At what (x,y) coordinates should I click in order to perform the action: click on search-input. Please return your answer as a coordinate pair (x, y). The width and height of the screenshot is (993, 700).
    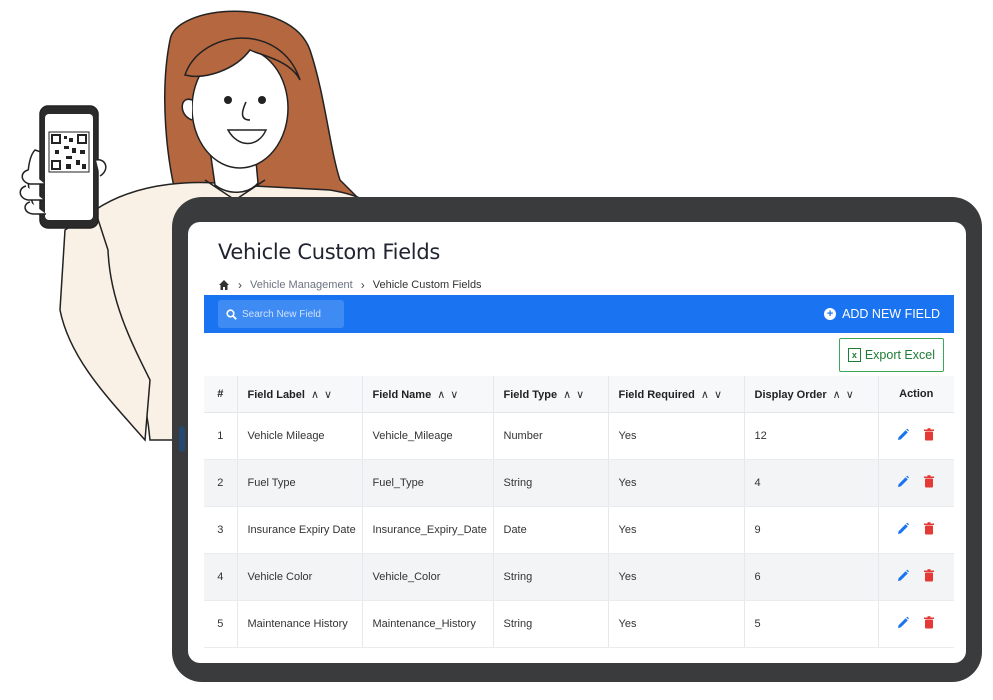
    Looking at the image, I should click on (292, 314).